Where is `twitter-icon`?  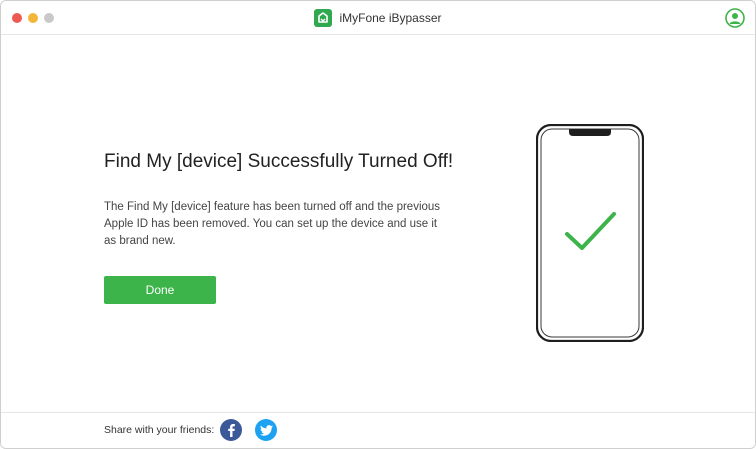
twitter-icon is located at coordinates (266, 430).